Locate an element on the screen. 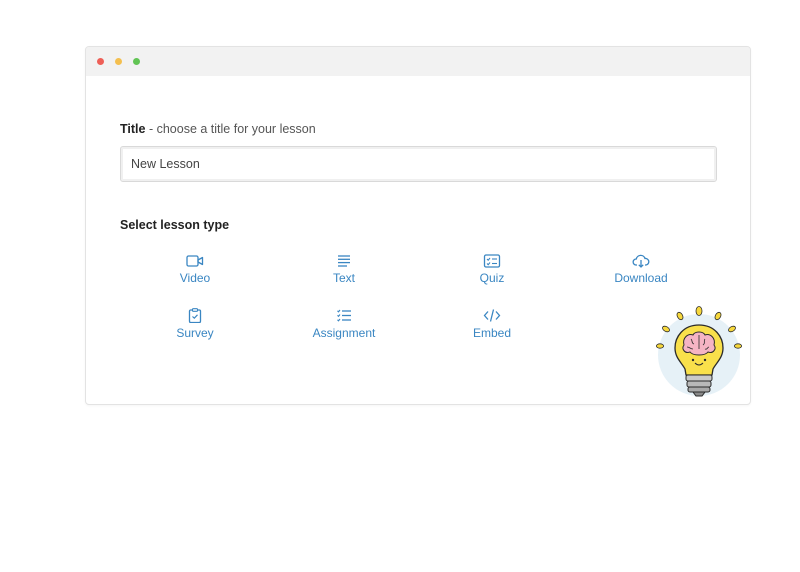 The width and height of the screenshot is (800, 572). lesson-type-label: Download is located at coordinates (641, 278).